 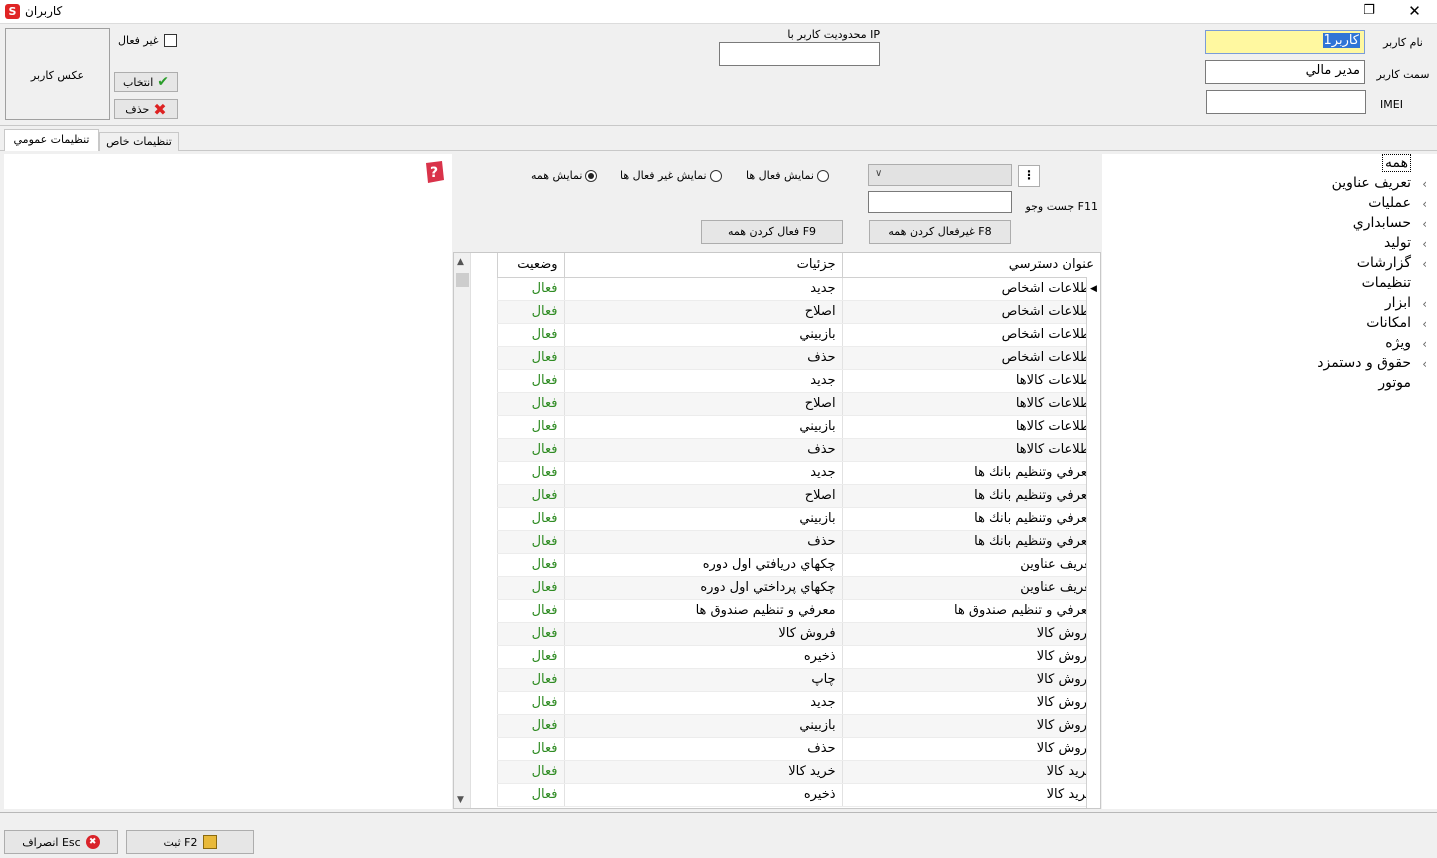 What do you see at coordinates (798, 542) in the screenshot?
I see `table-row: معرفي وتنظيم بانك ها حذف فعال` at bounding box center [798, 542].